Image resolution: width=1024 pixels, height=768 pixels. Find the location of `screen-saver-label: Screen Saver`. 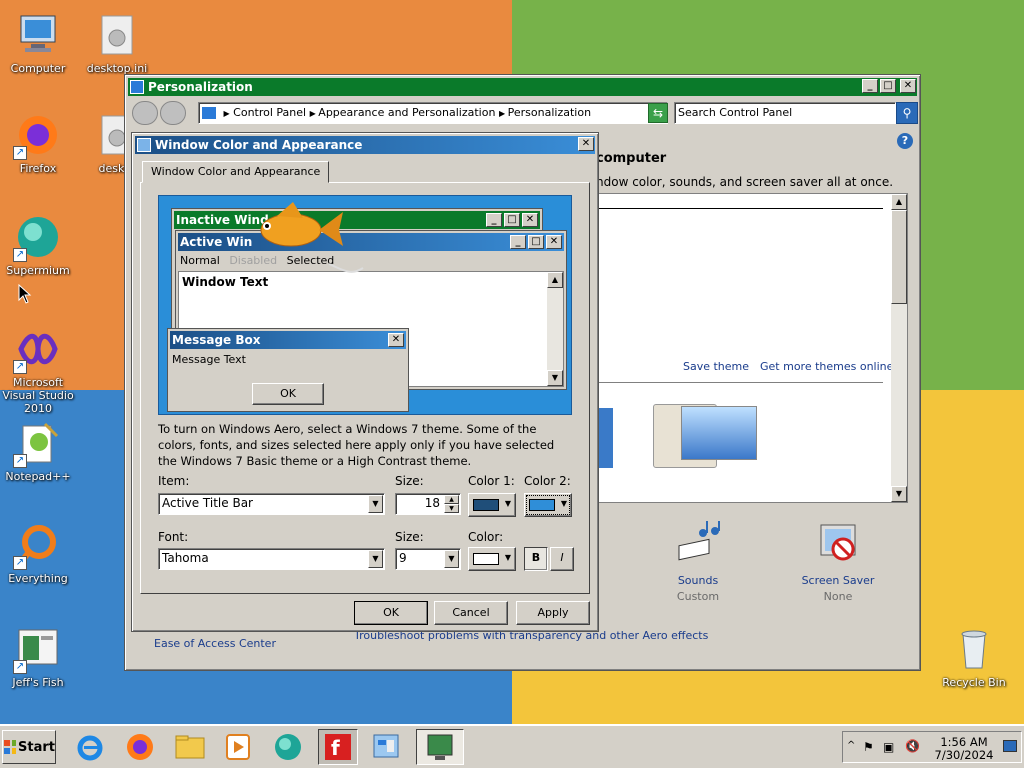

screen-saver-label: Screen Saver is located at coordinates (838, 580).